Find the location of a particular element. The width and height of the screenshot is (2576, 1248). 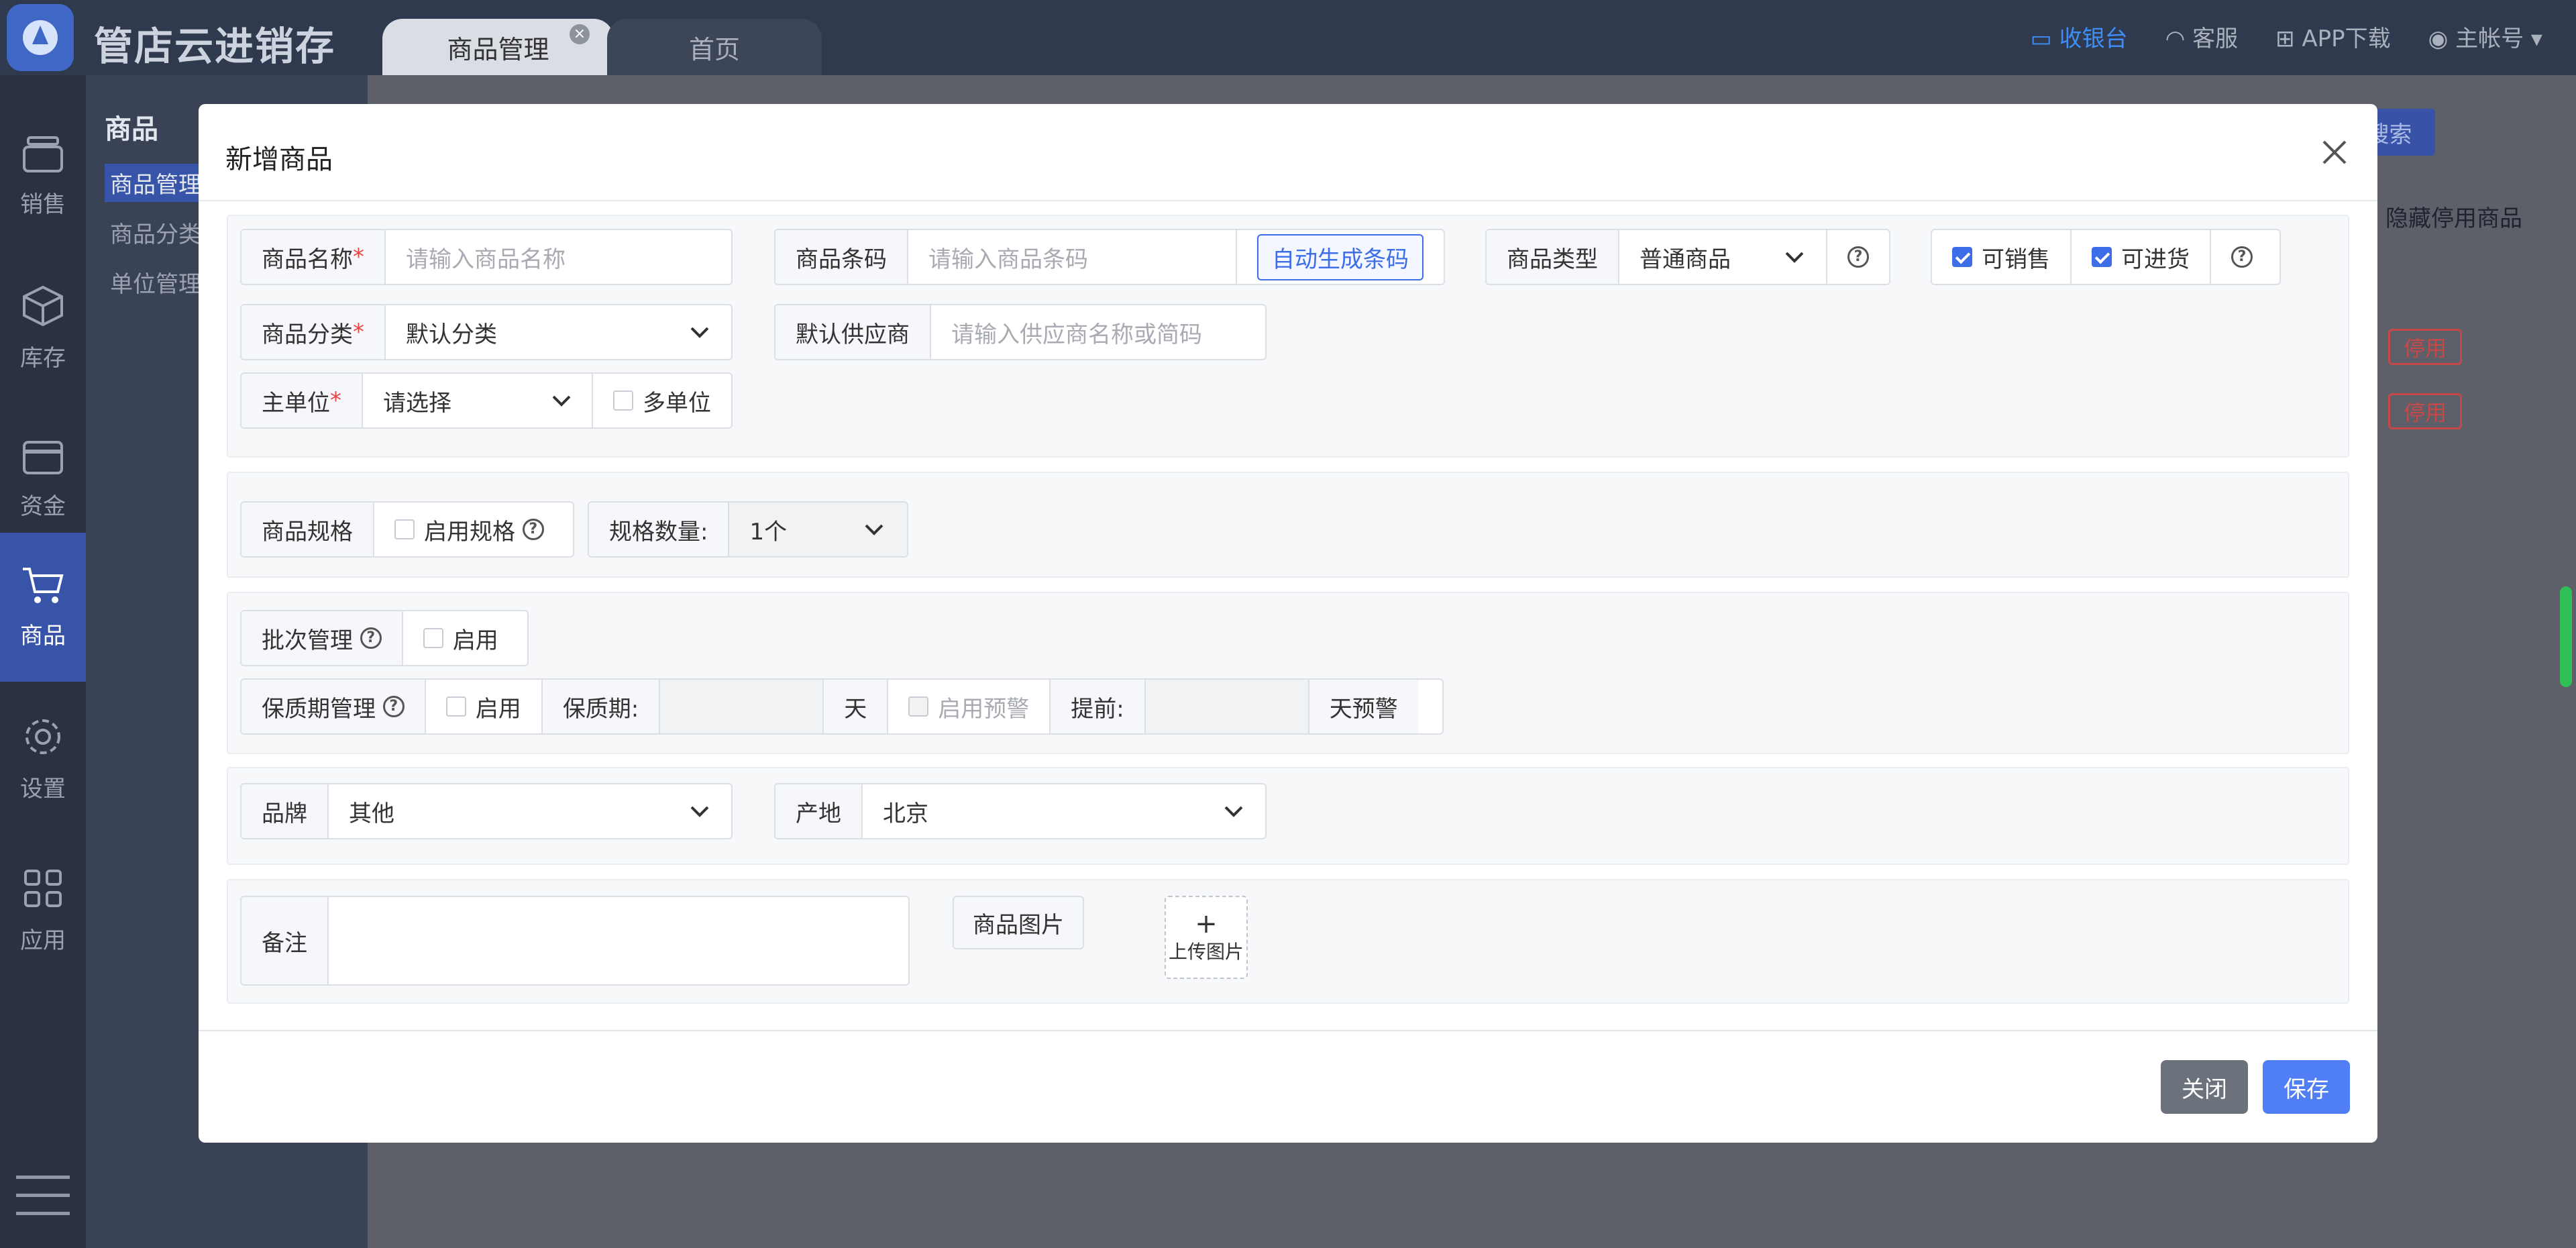

main-unit-field: 主单位 * 请选择 多单位 is located at coordinates (486, 400).